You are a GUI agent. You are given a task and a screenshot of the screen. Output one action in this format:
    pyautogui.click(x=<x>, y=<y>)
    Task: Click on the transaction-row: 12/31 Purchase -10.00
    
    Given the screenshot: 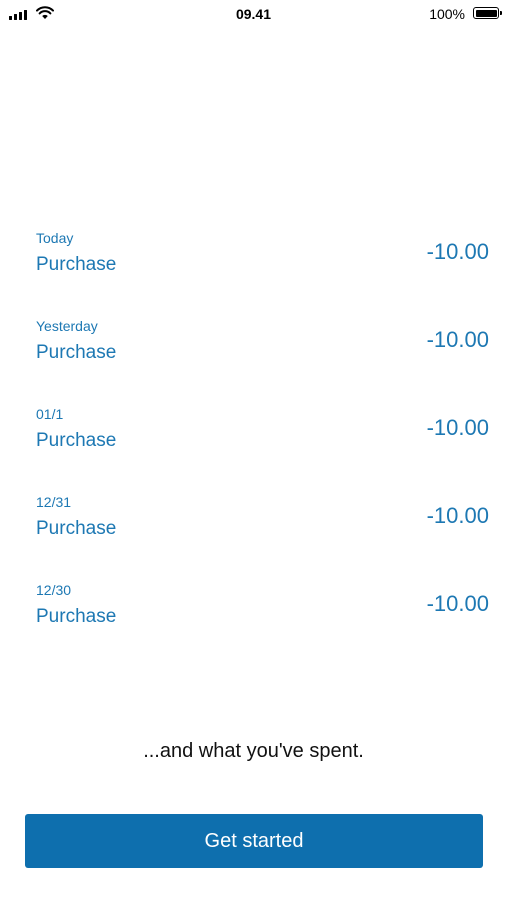 What is the action you would take?
    pyautogui.click(x=253, y=534)
    